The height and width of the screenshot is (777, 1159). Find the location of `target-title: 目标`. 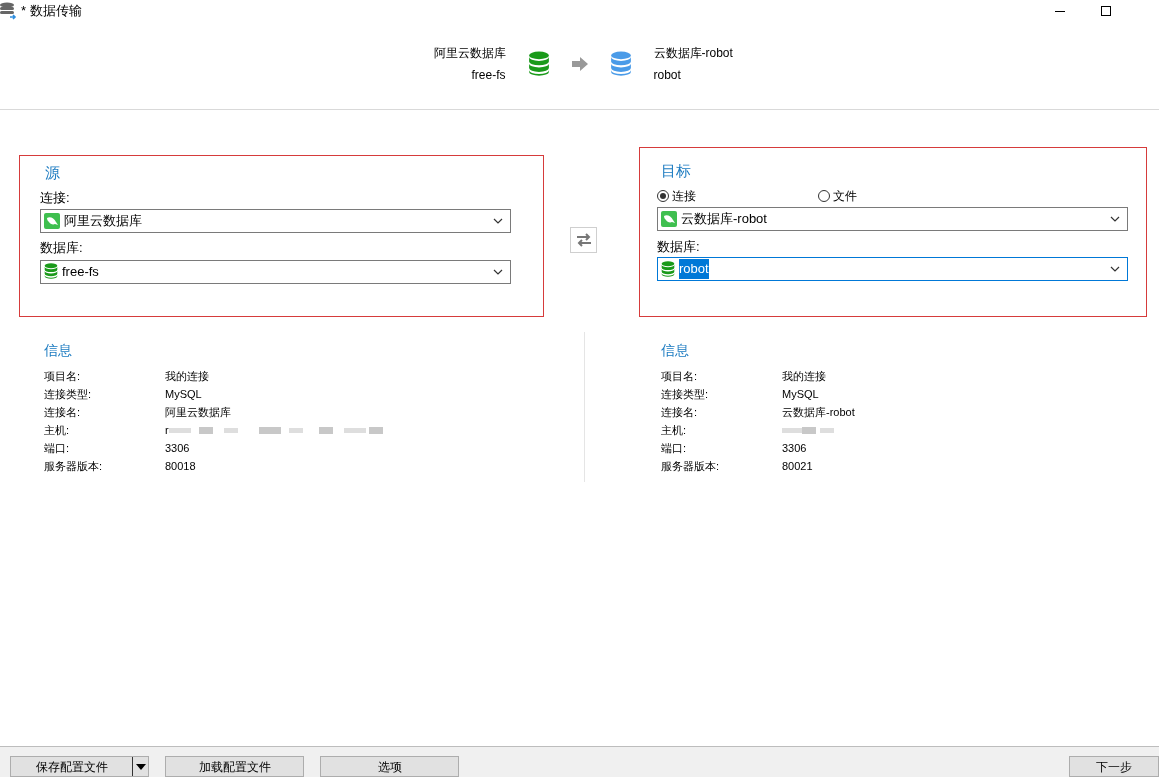

target-title: 目标 is located at coordinates (676, 171).